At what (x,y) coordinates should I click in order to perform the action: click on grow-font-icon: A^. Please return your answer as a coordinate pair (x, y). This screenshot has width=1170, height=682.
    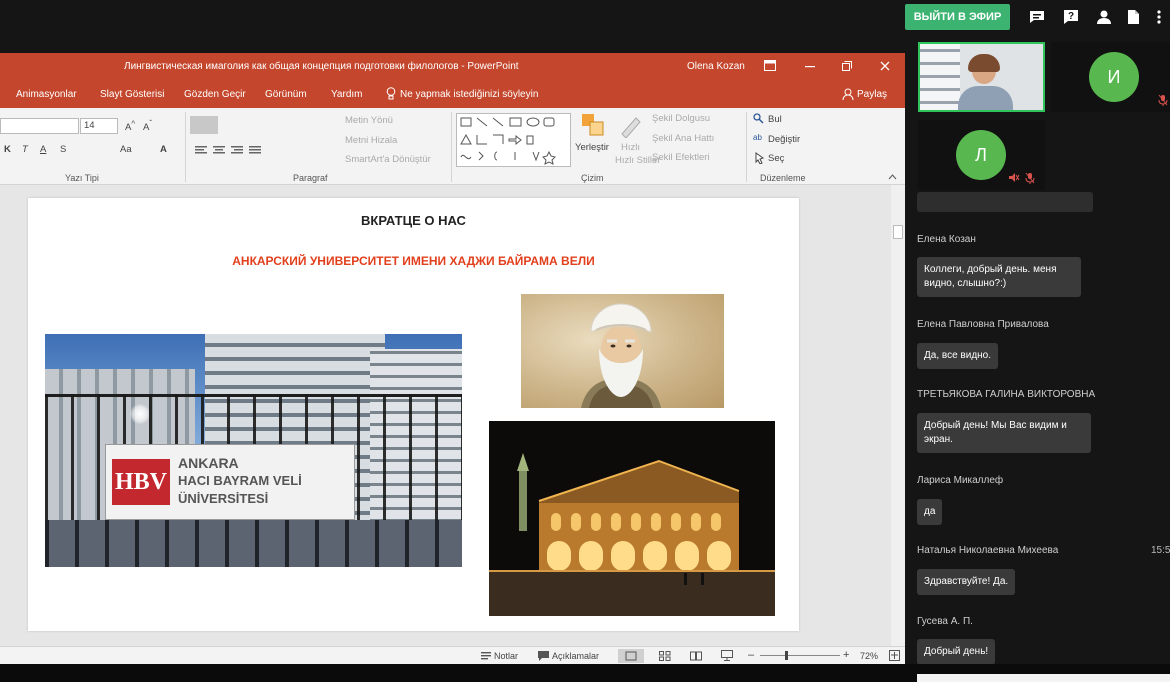
    Looking at the image, I should click on (130, 126).